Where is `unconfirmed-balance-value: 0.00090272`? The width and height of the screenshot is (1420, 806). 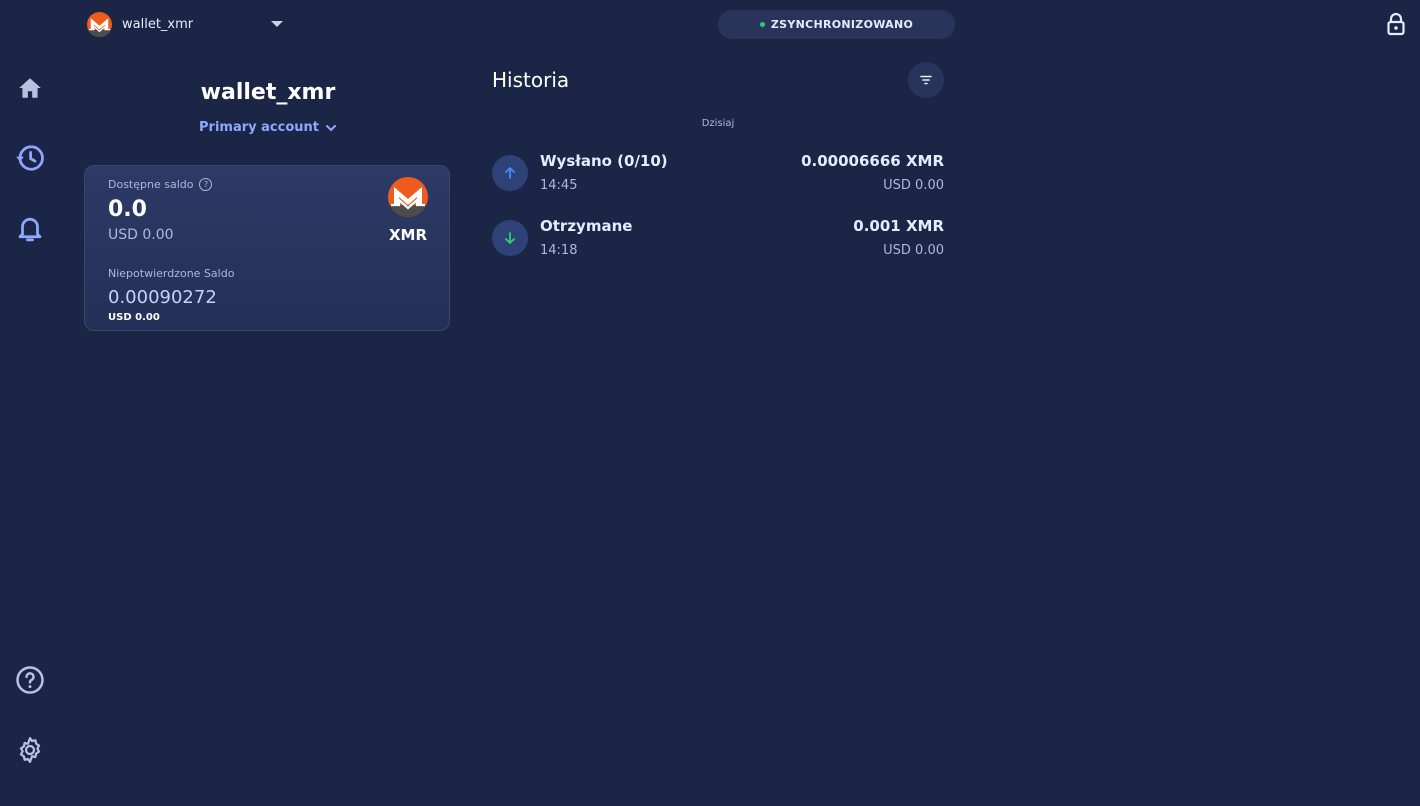
unconfirmed-balance-value: 0.00090272 is located at coordinates (162, 297).